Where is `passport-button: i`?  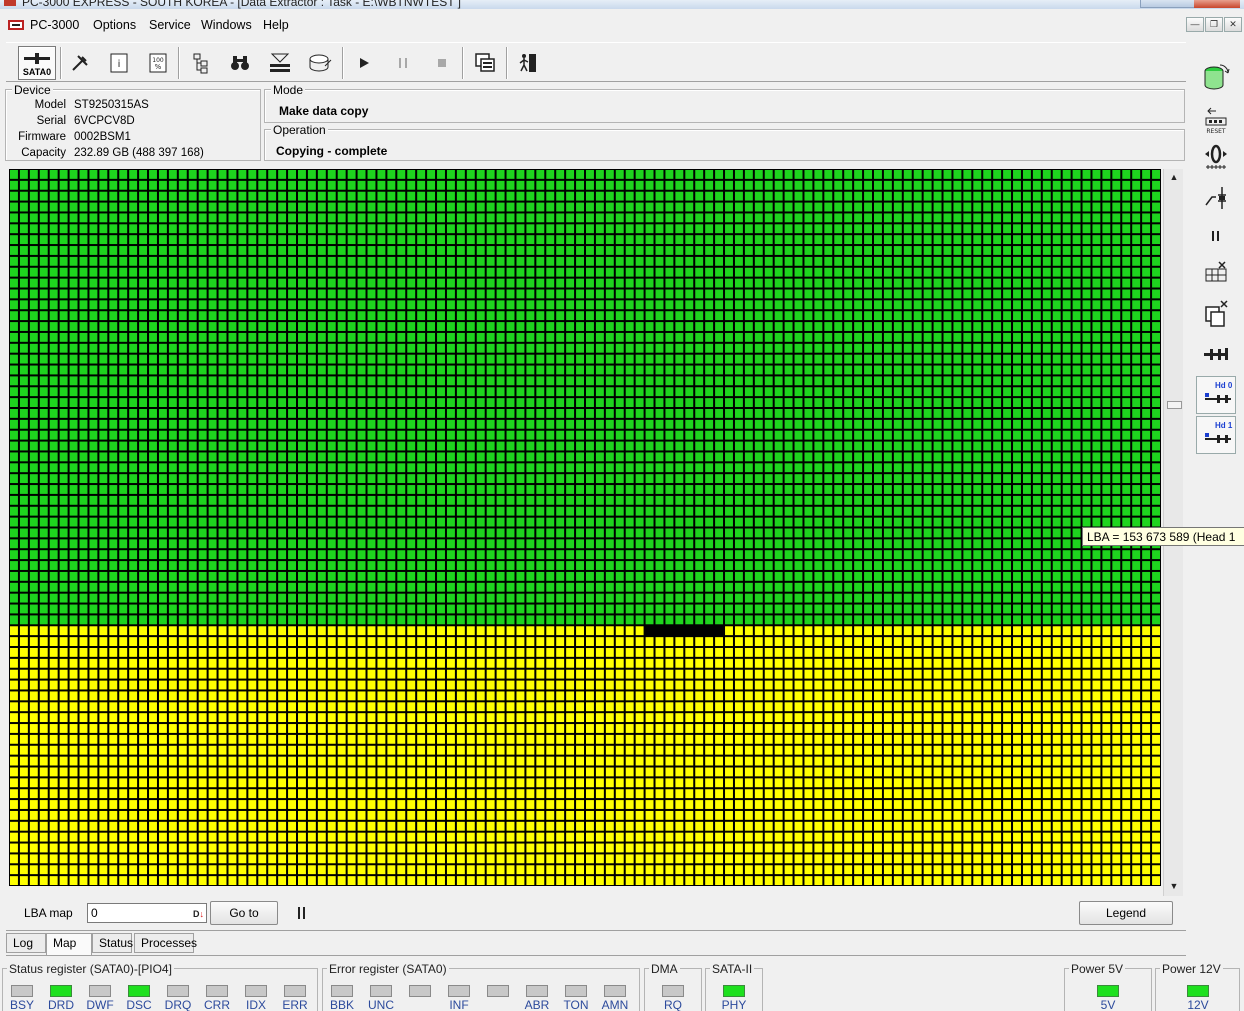 passport-button: i is located at coordinates (119, 63).